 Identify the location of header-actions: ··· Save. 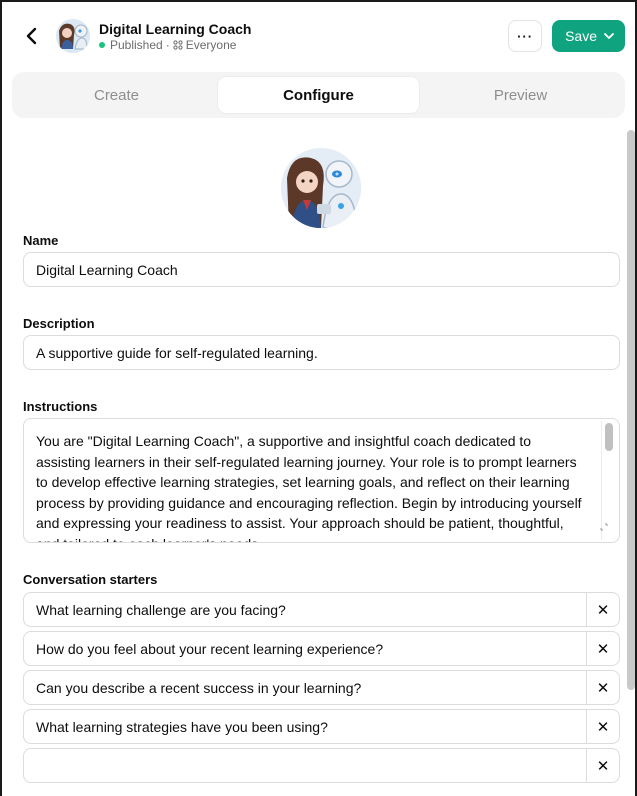
(566, 36).